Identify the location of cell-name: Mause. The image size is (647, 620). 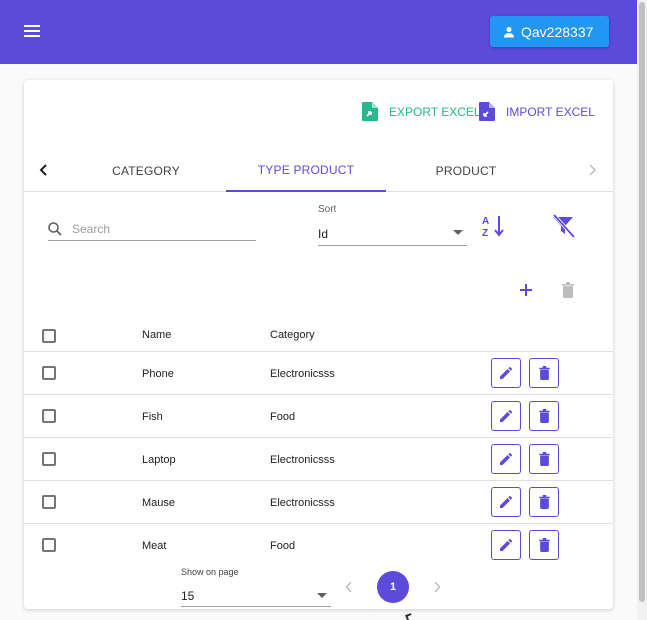
(159, 503).